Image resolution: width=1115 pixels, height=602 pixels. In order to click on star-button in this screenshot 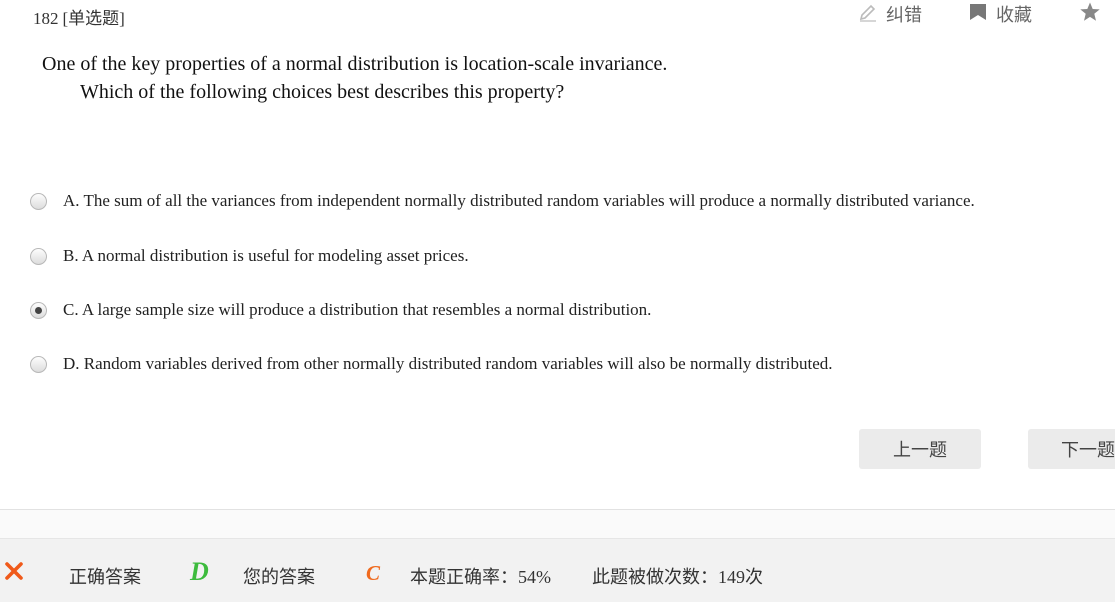, I will do `click(1090, 14)`.